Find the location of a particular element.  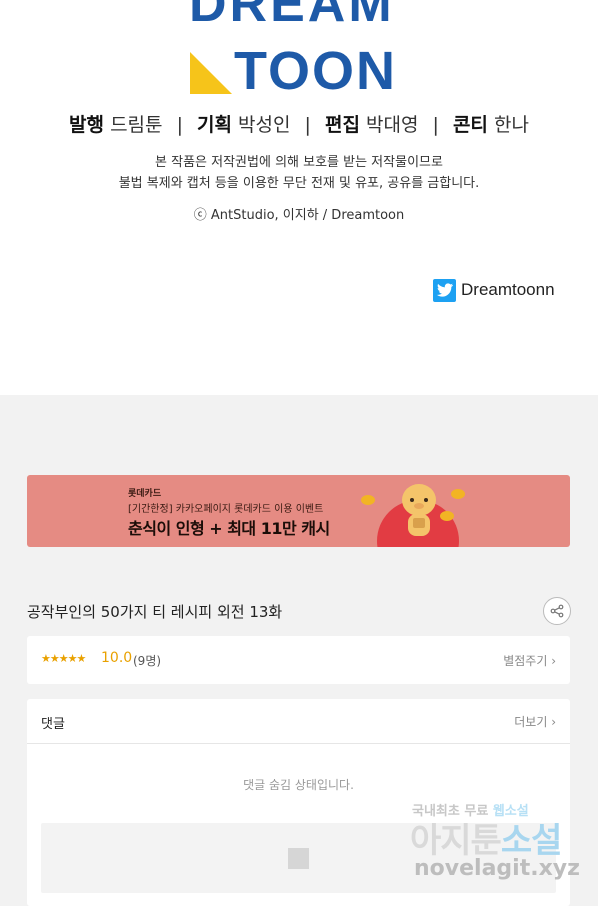

comments-more-link: 더보기 › is located at coordinates (535, 721).